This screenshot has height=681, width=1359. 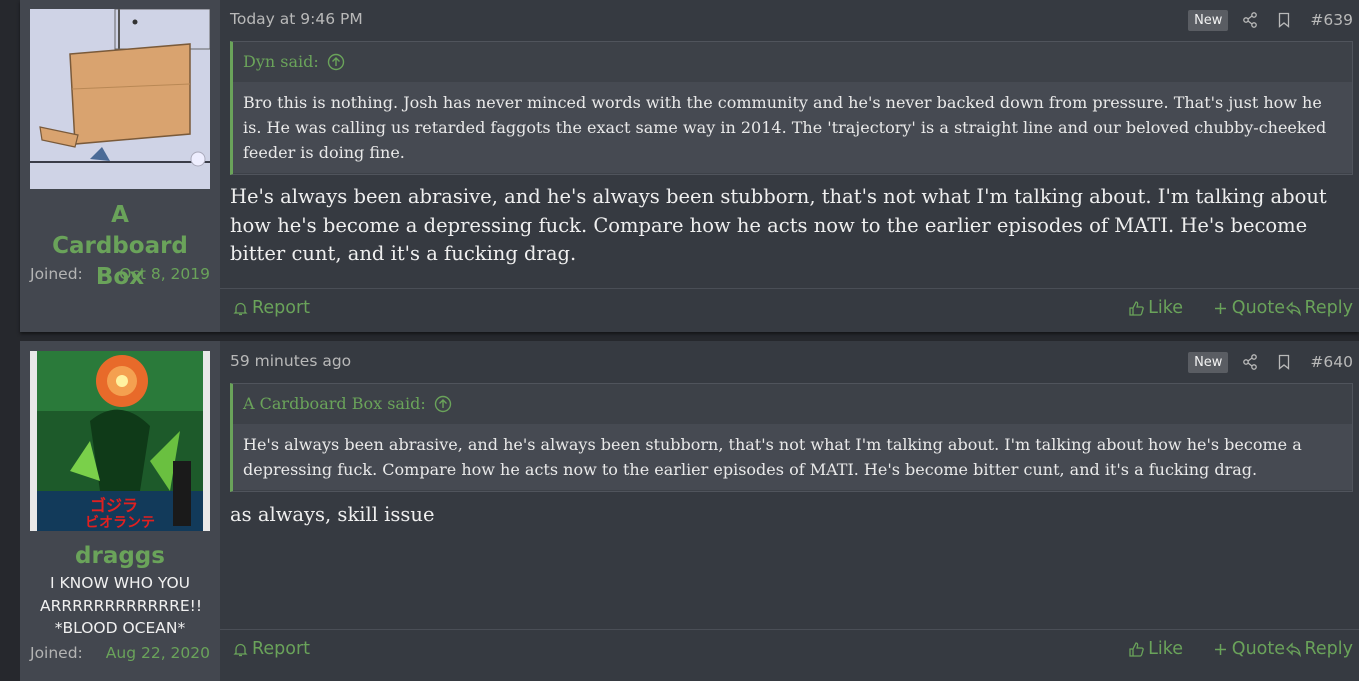 I want to click on joined-row: Joined: Oct 8, 2019, so click(x=120, y=274).